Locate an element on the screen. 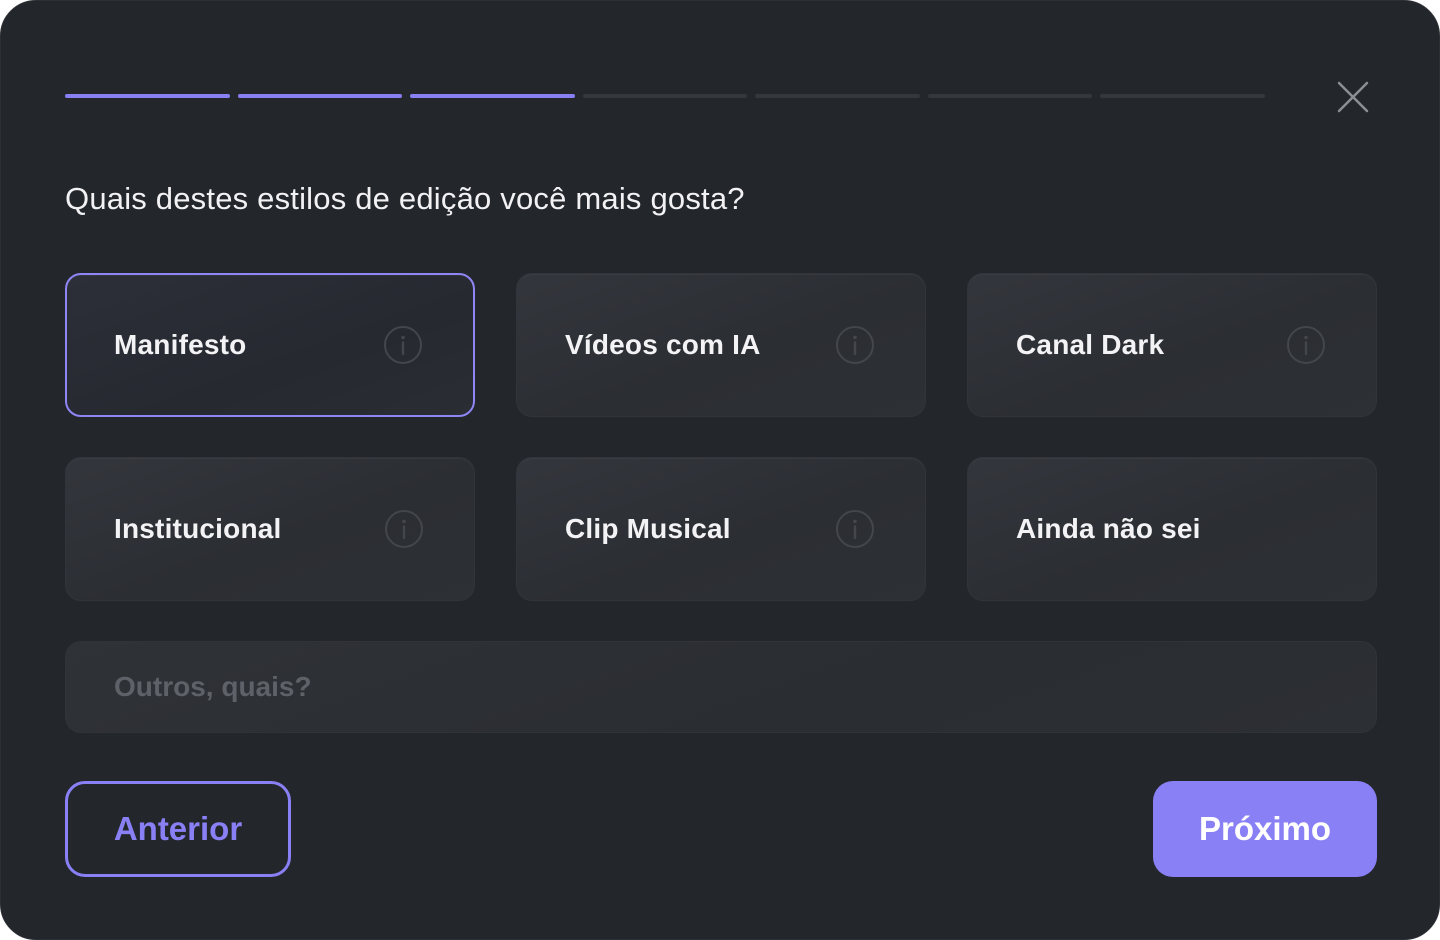  option-label: Canal Dark is located at coordinates (1090, 344).